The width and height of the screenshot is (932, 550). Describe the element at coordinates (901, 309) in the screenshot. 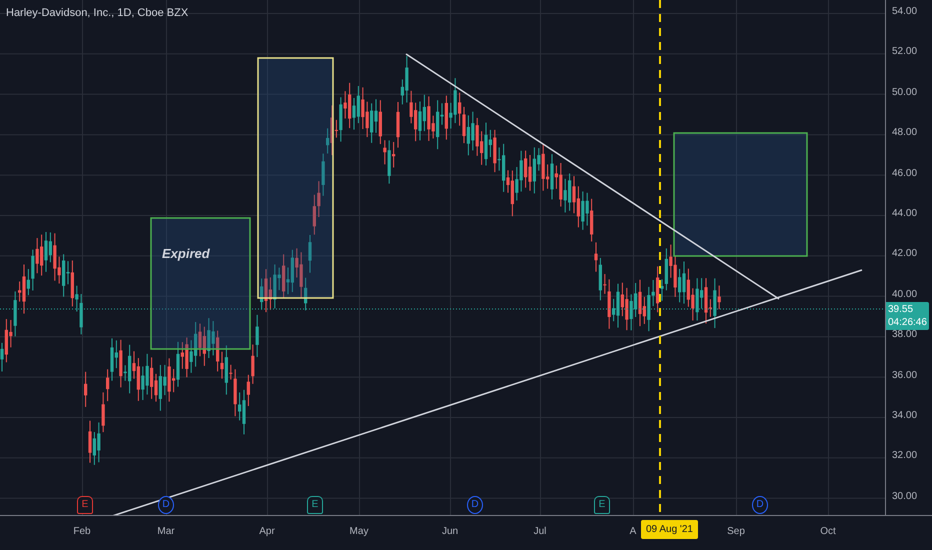

I see `last-price: 39.55` at that location.